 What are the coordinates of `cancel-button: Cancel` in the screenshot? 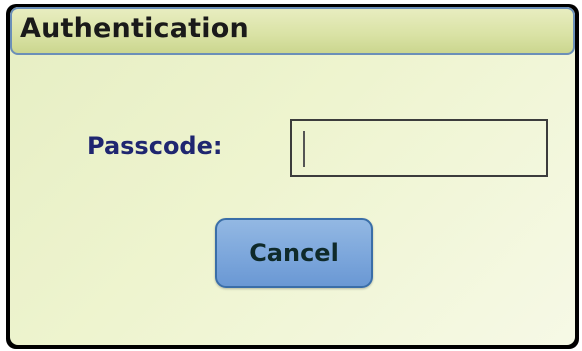 It's located at (294, 253).